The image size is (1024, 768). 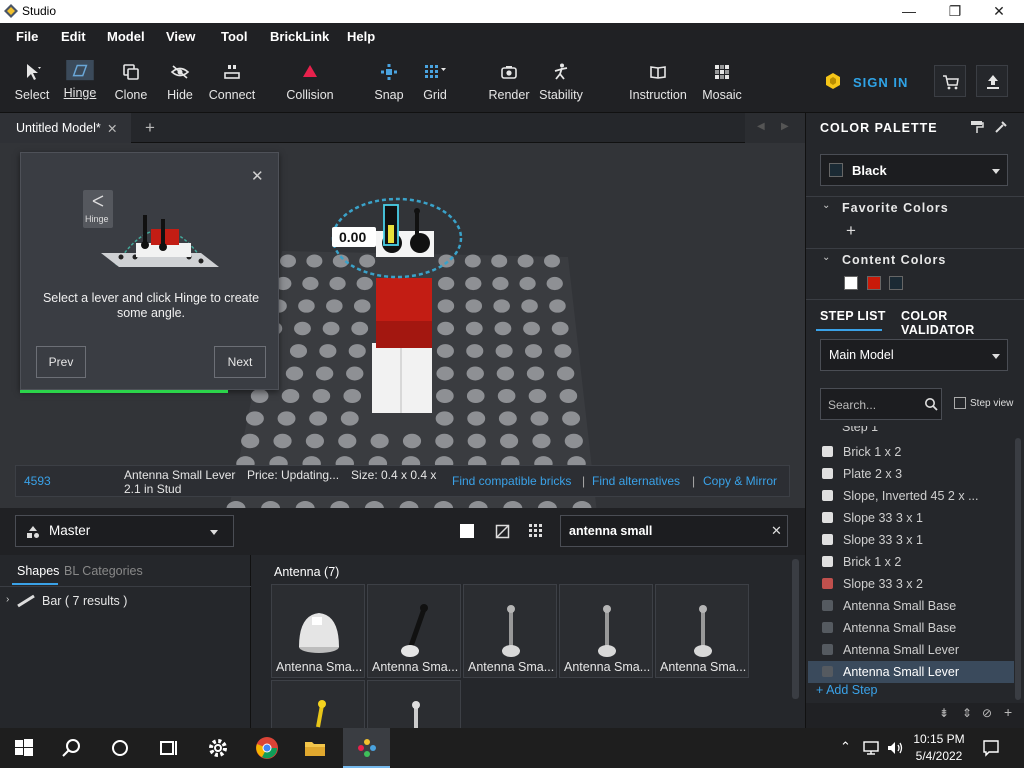 I want to click on no-color-filter-icon, so click(x=502, y=531).